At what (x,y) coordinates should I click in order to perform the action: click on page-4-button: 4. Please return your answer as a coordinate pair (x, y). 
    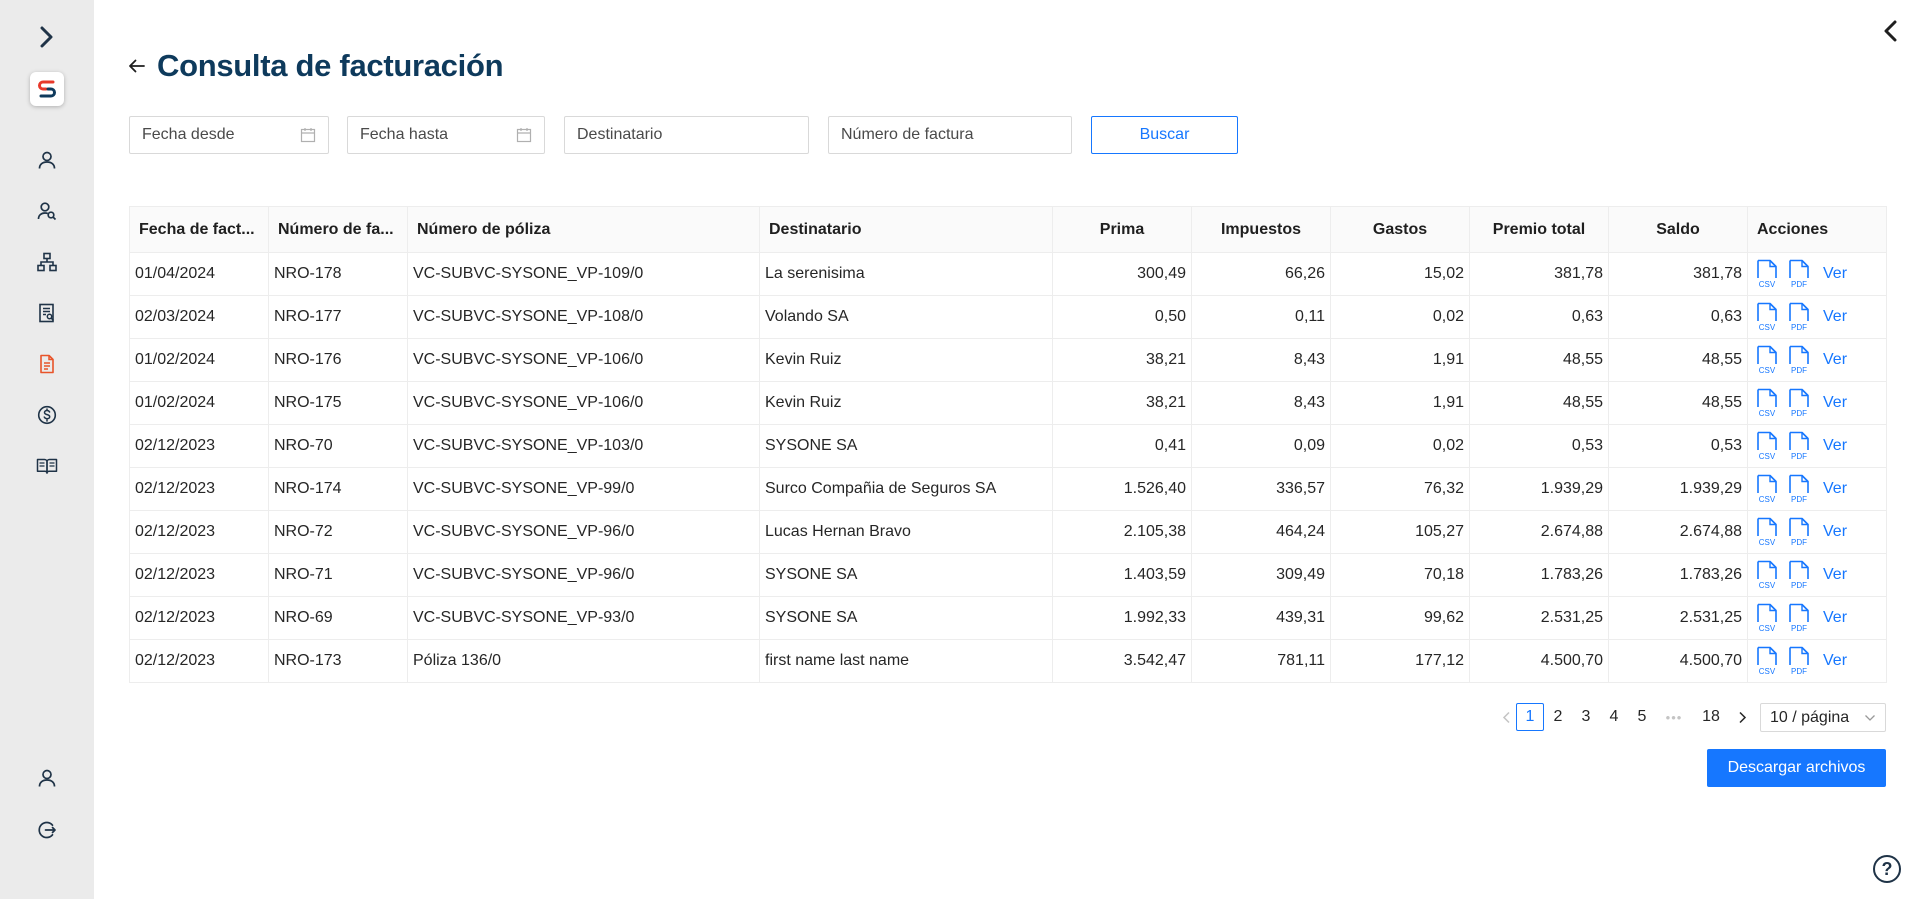
    Looking at the image, I should click on (1614, 717).